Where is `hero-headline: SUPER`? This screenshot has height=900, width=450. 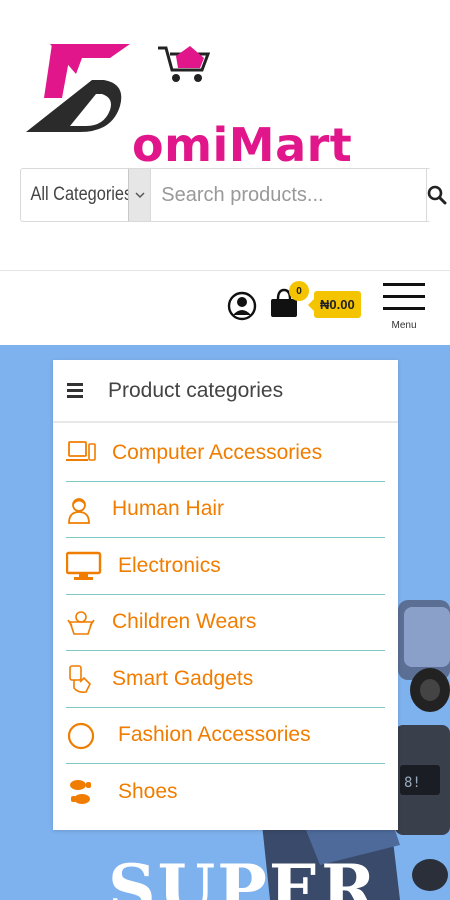 hero-headline: SUPER is located at coordinates (243, 875).